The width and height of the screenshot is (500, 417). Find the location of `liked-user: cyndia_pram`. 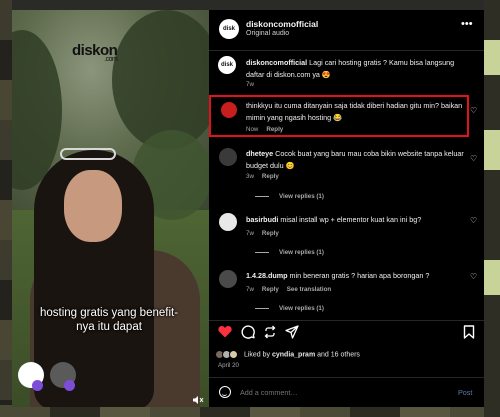

liked-user: cyndia_pram is located at coordinates (293, 354).